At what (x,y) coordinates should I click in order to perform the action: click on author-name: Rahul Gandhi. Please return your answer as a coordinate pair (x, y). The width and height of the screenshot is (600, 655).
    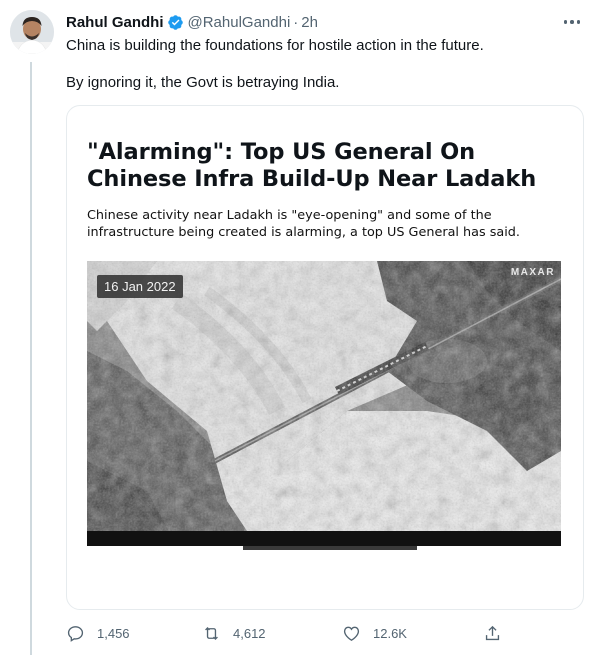
    Looking at the image, I should click on (115, 22).